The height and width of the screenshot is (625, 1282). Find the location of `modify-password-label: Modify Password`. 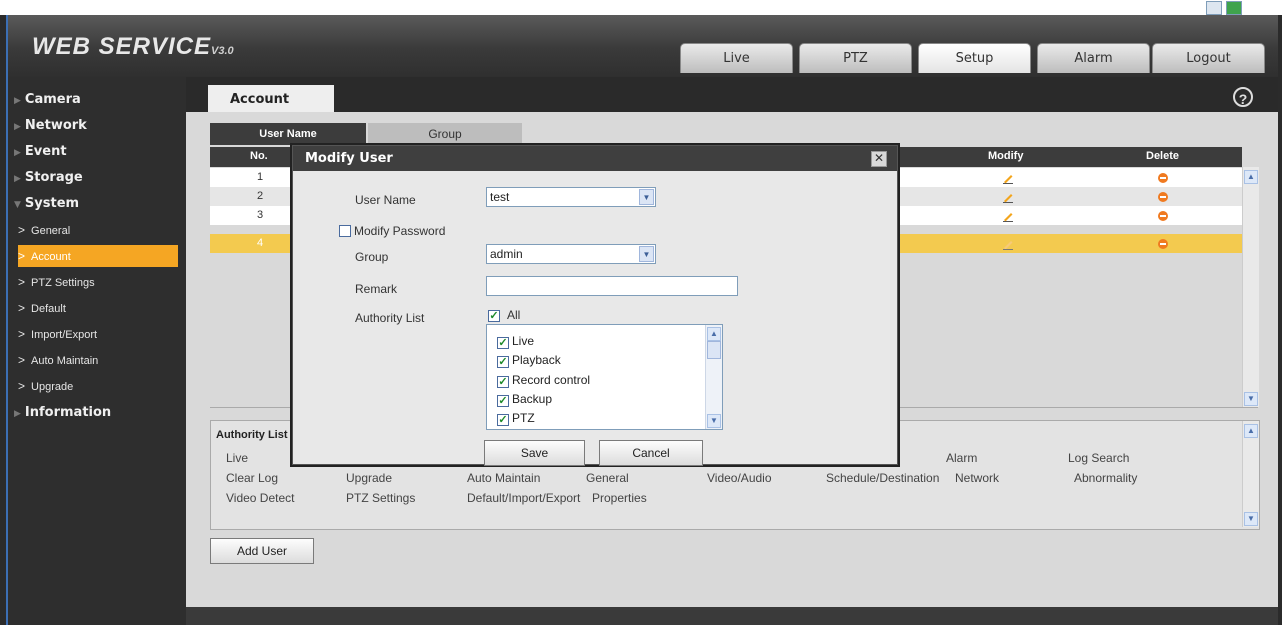

modify-password-label: Modify Password is located at coordinates (400, 231).